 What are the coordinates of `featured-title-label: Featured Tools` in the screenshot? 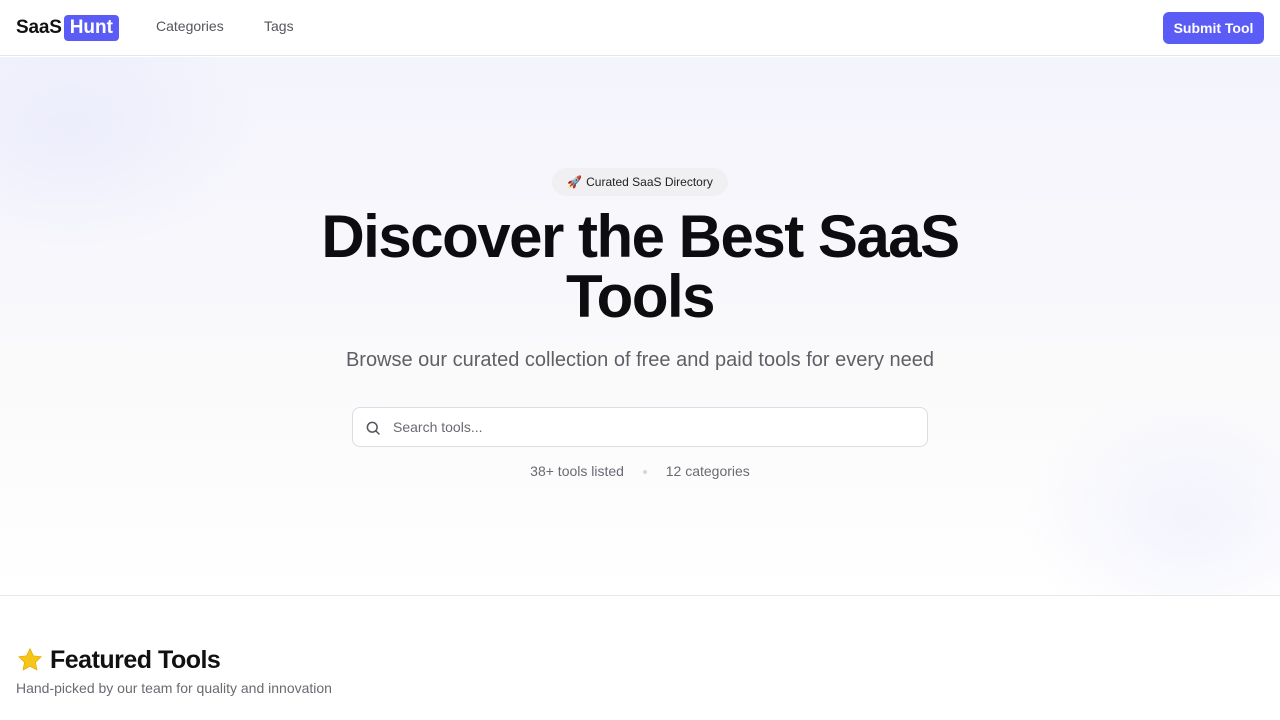 It's located at (135, 659).